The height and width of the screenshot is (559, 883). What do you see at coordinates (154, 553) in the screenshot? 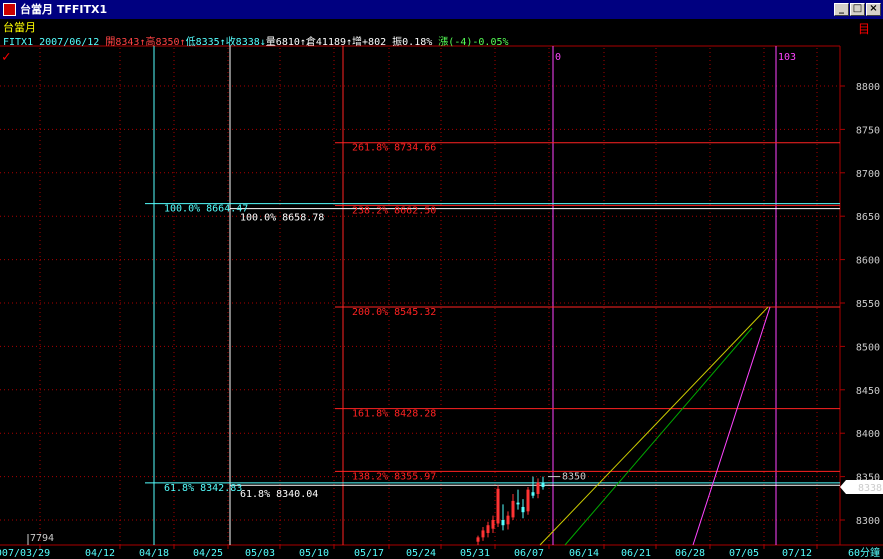
I see `x-tick-label: 04/18` at bounding box center [154, 553].